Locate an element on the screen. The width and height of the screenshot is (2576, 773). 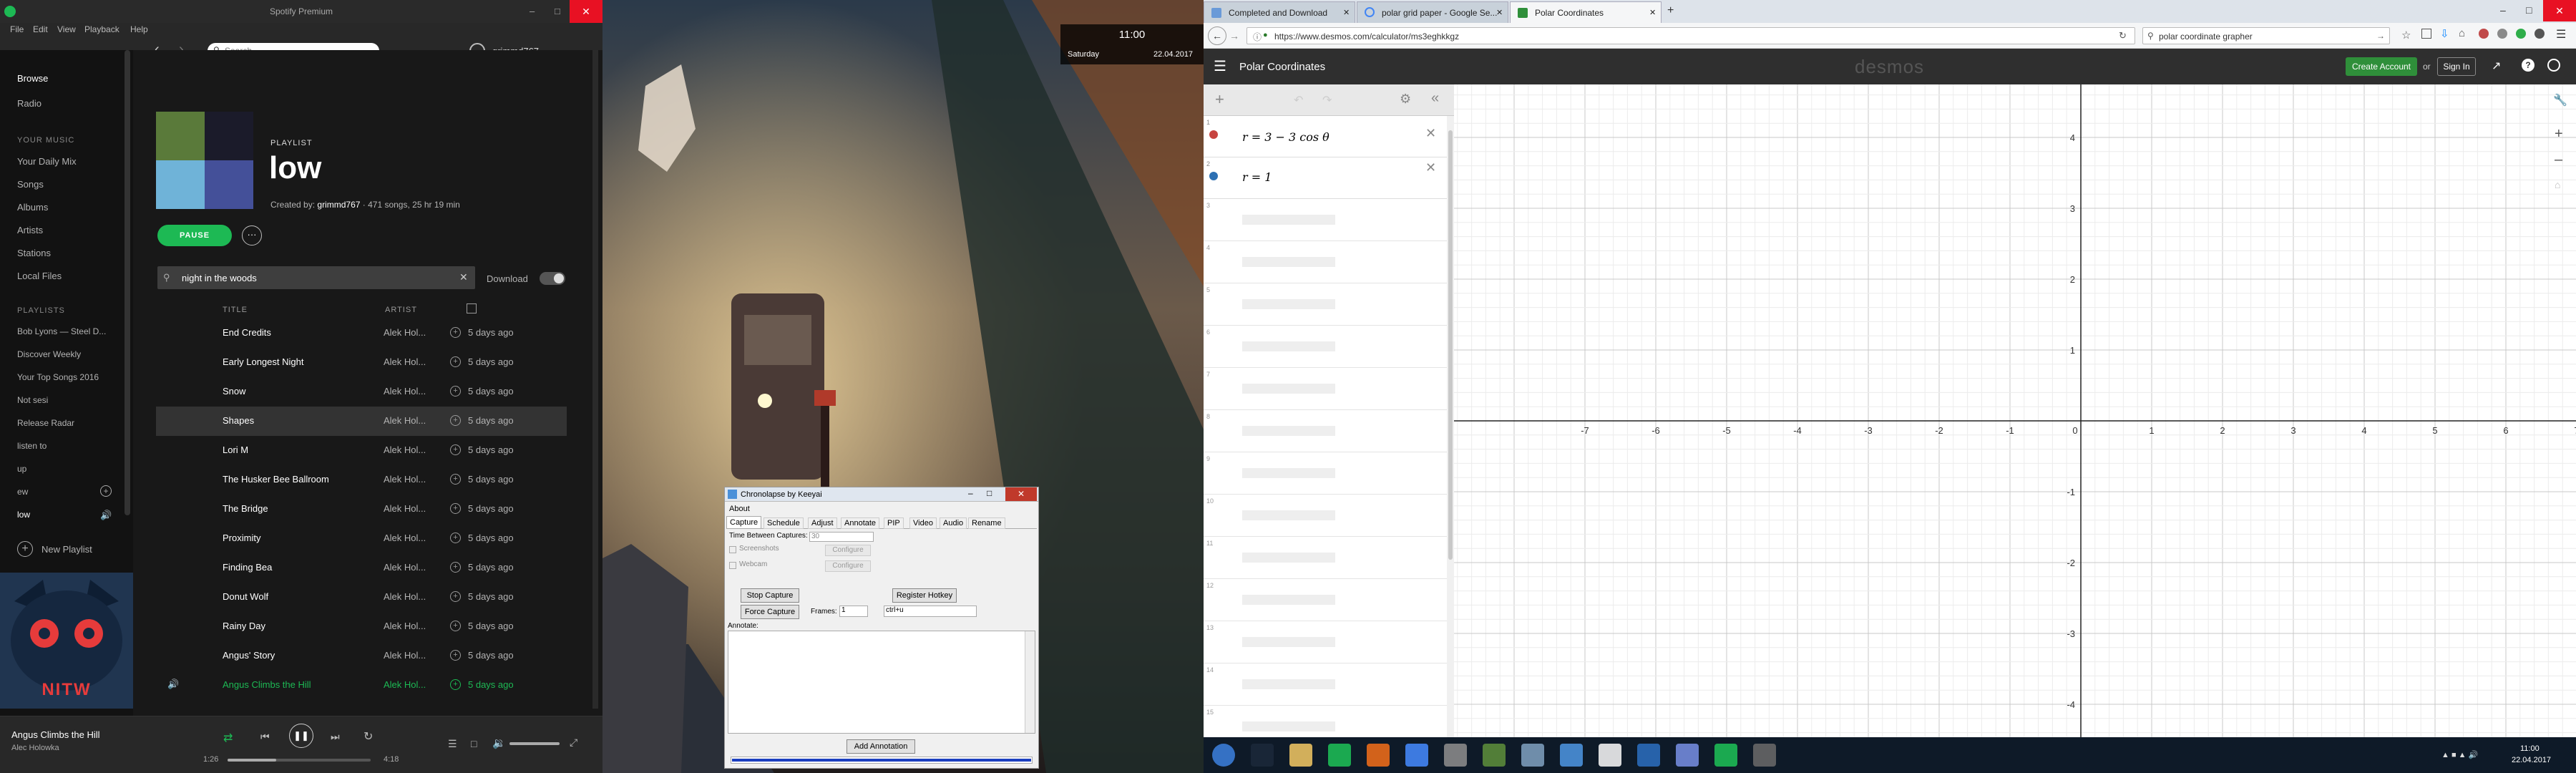
tab-rename: Rename is located at coordinates (986, 523).